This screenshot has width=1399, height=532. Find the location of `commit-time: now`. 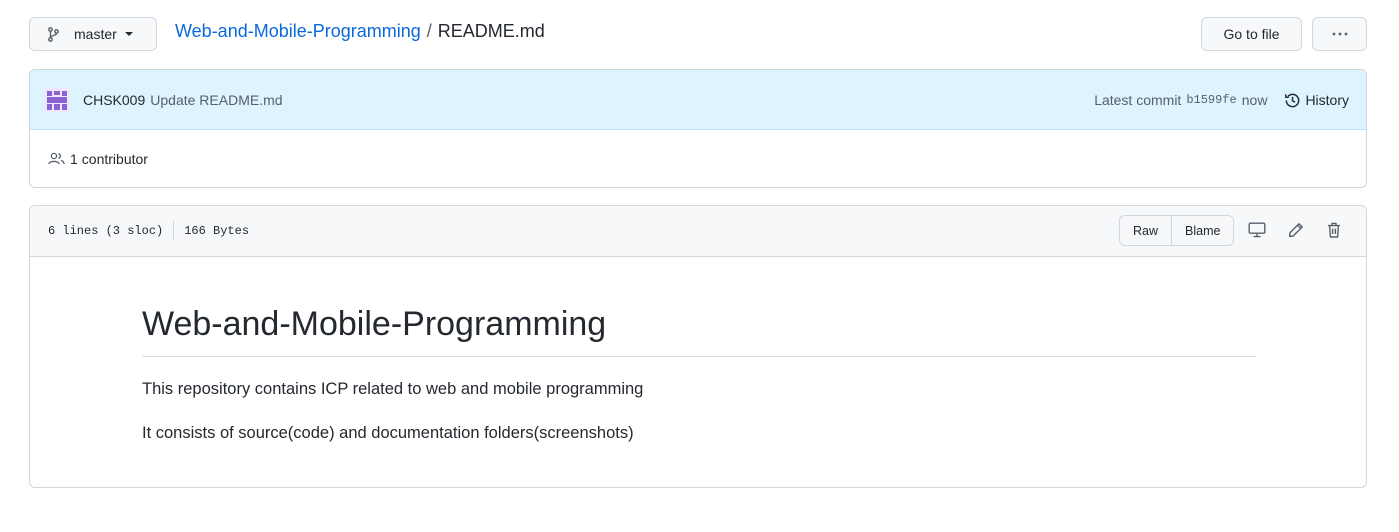

commit-time: now is located at coordinates (1254, 100).